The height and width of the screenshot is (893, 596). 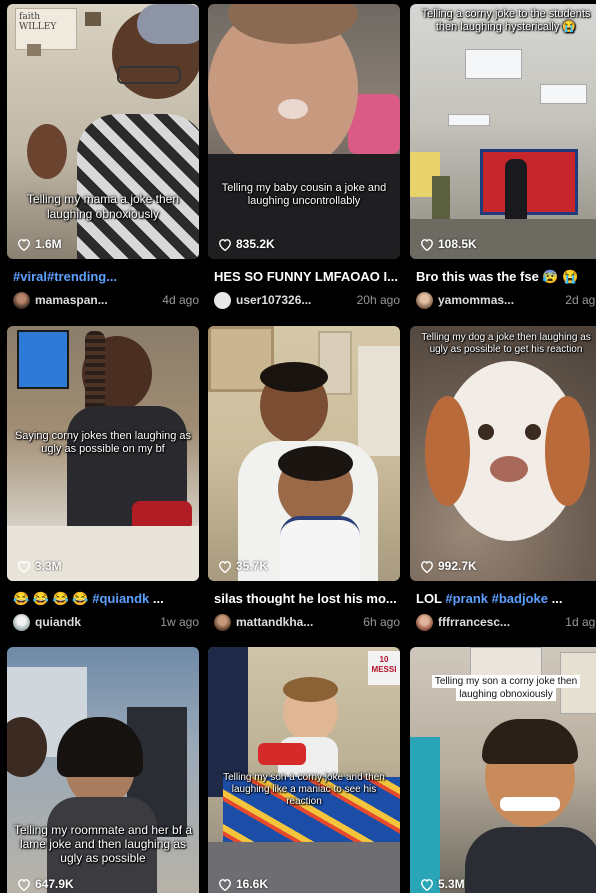 I want to click on wall-sign: faith WILLEY, so click(x=46, y=29).